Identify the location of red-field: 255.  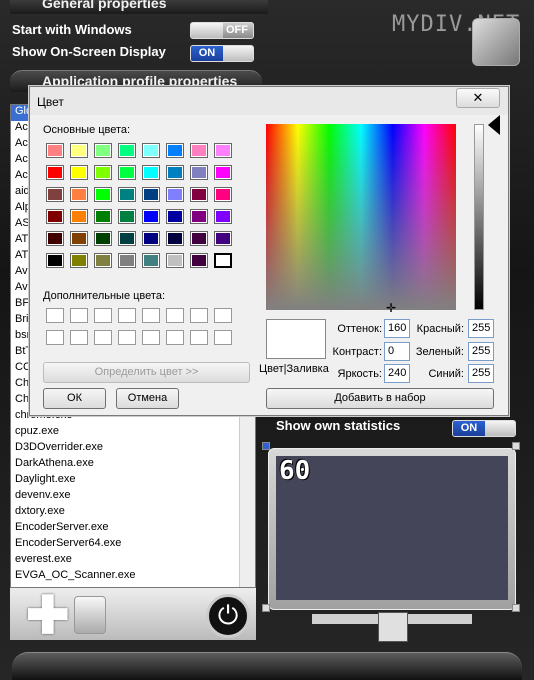
(481, 328).